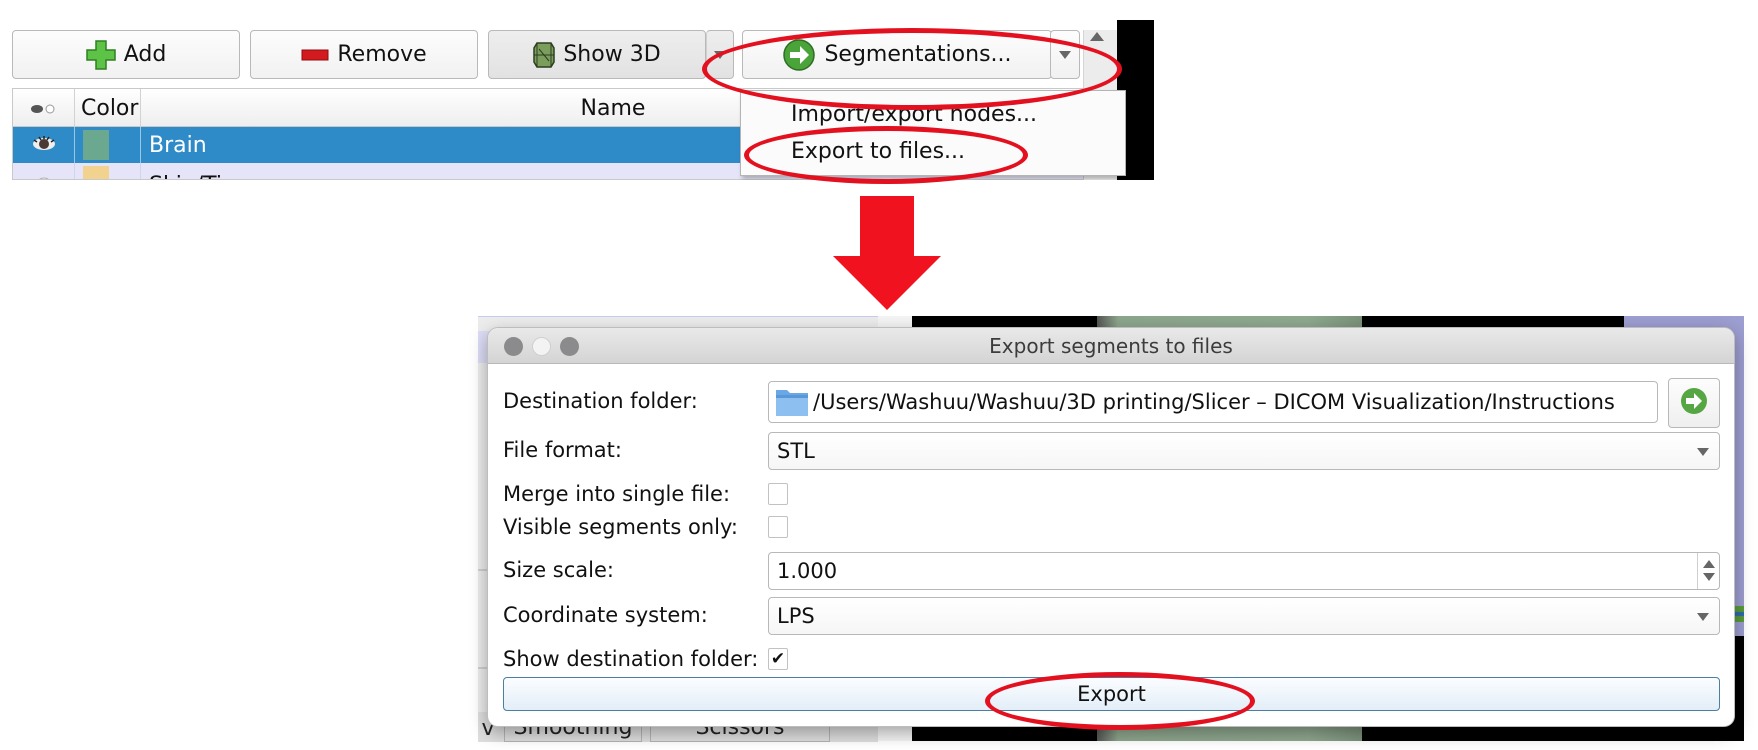 The image size is (1758, 750). Describe the element at coordinates (778, 494) in the screenshot. I see `merge-single-file-checkbox` at that location.